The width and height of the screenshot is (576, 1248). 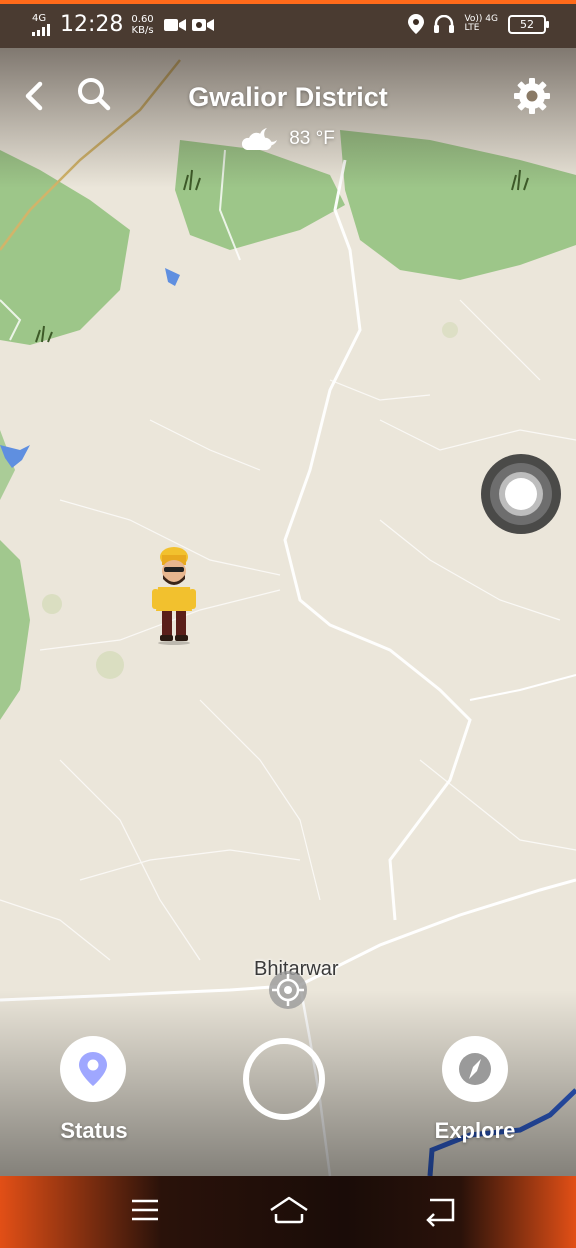 I want to click on page-title: Gwalior District, so click(x=288, y=97).